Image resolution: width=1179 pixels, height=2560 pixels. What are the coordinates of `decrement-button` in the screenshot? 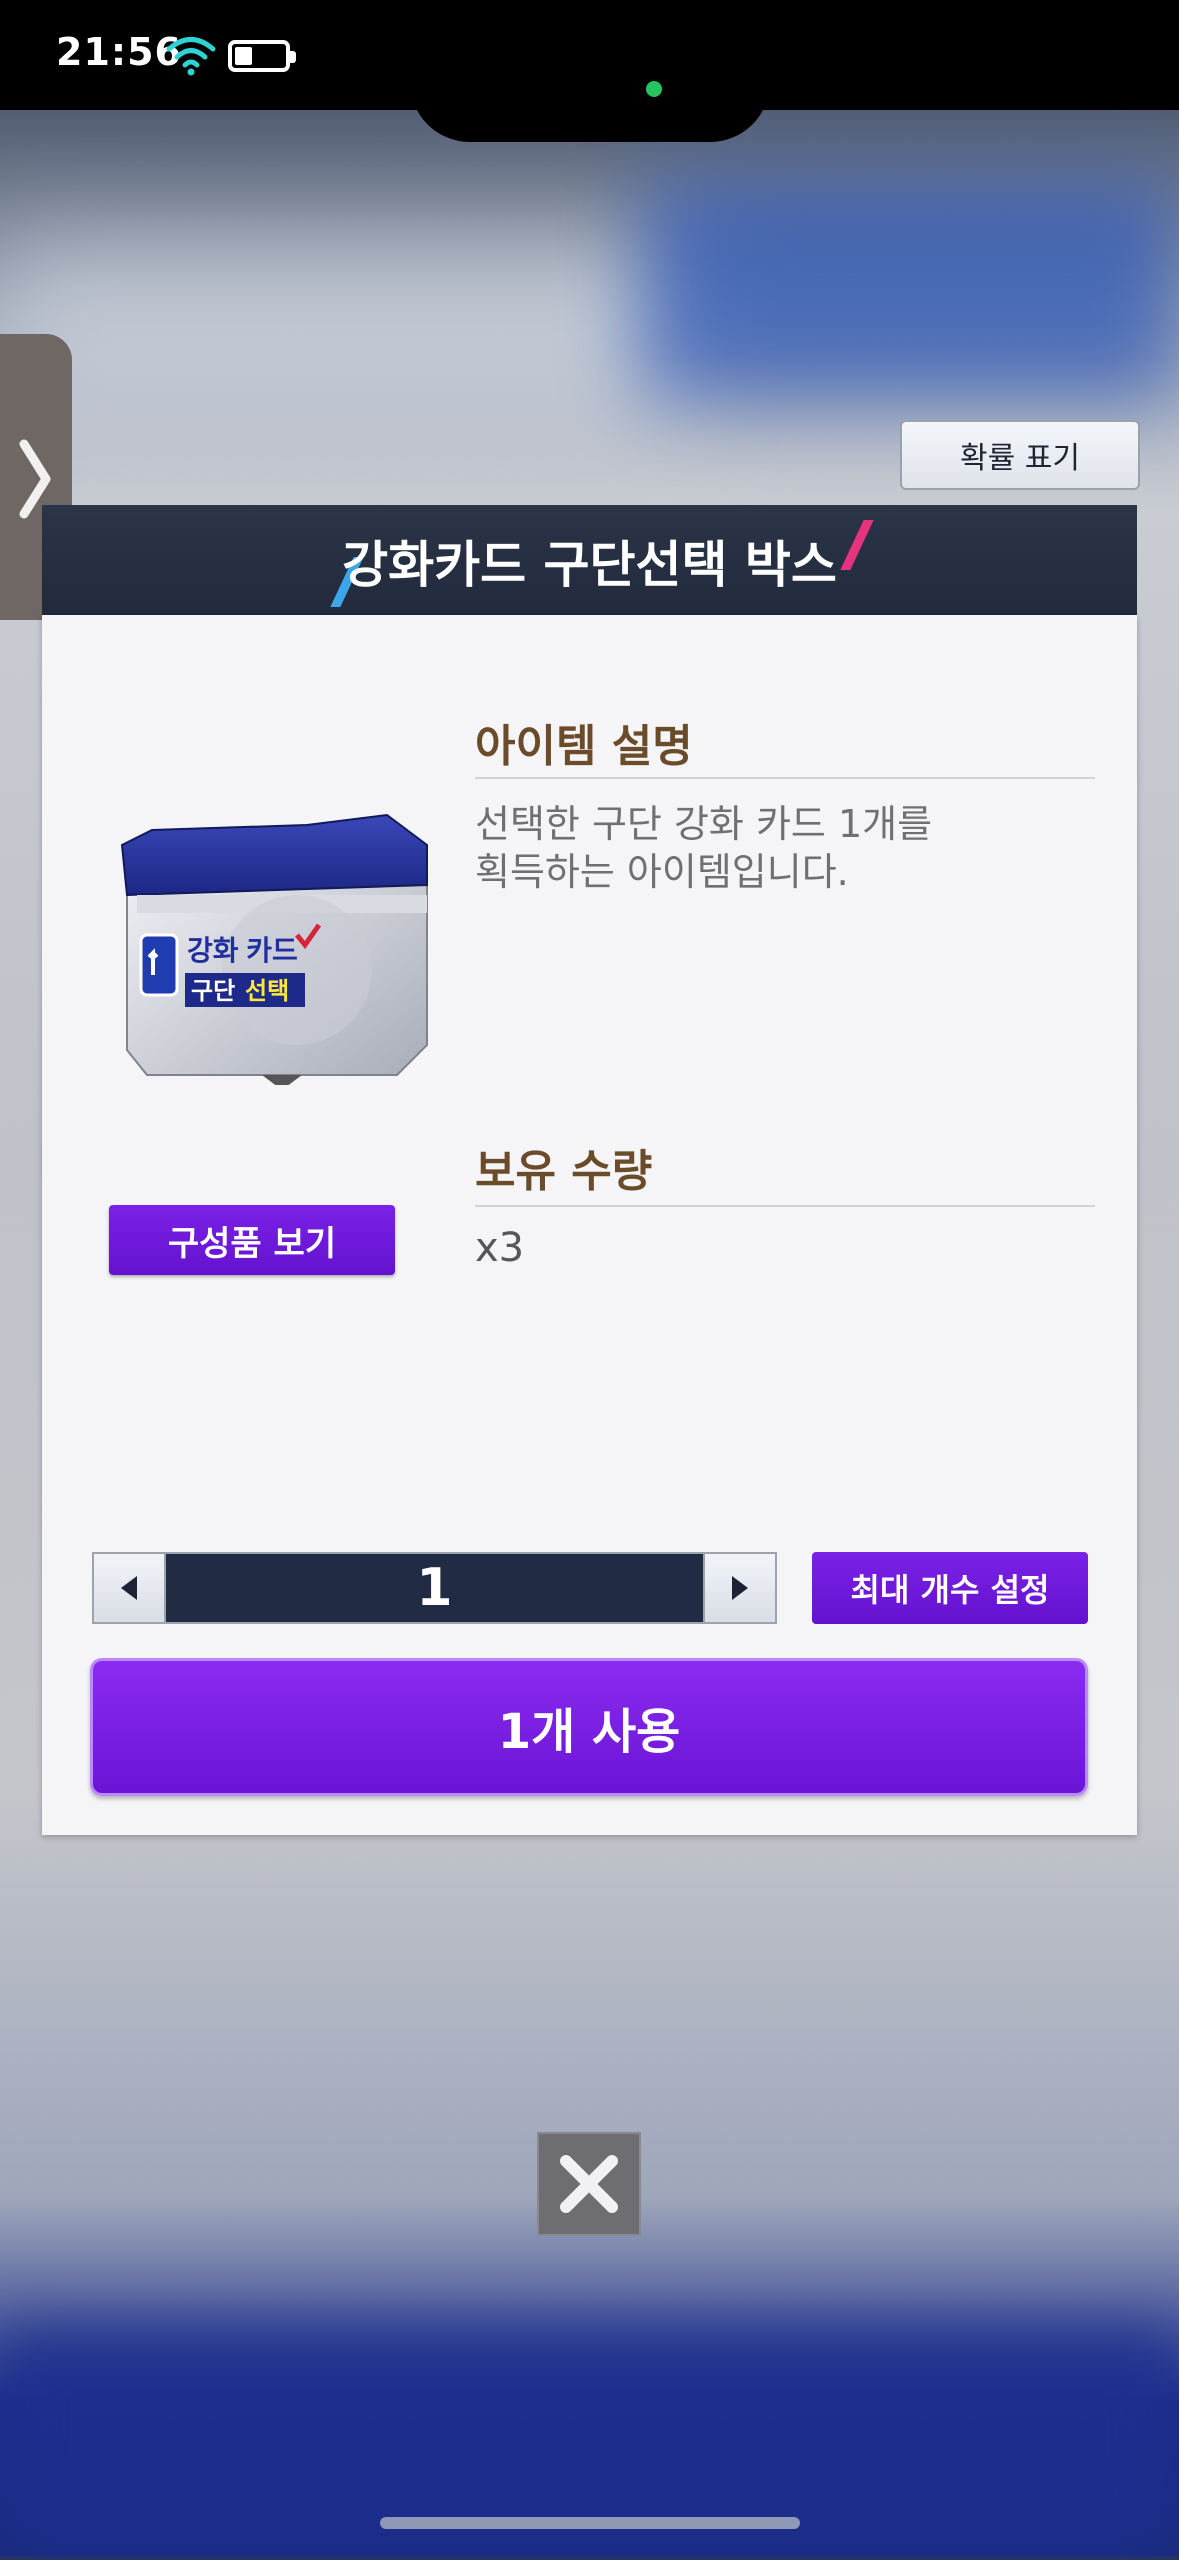 It's located at (130, 1588).